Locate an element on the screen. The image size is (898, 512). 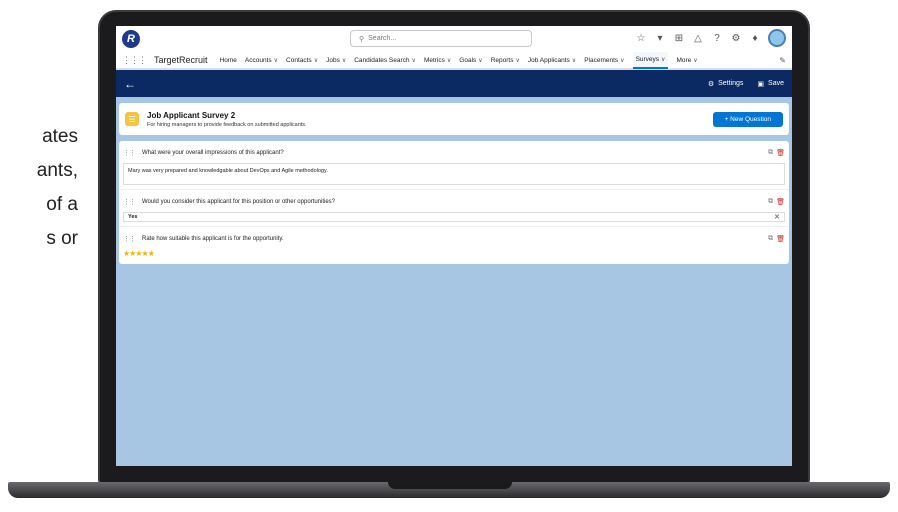
new-question-button: + New Question is located at coordinates (747, 119).